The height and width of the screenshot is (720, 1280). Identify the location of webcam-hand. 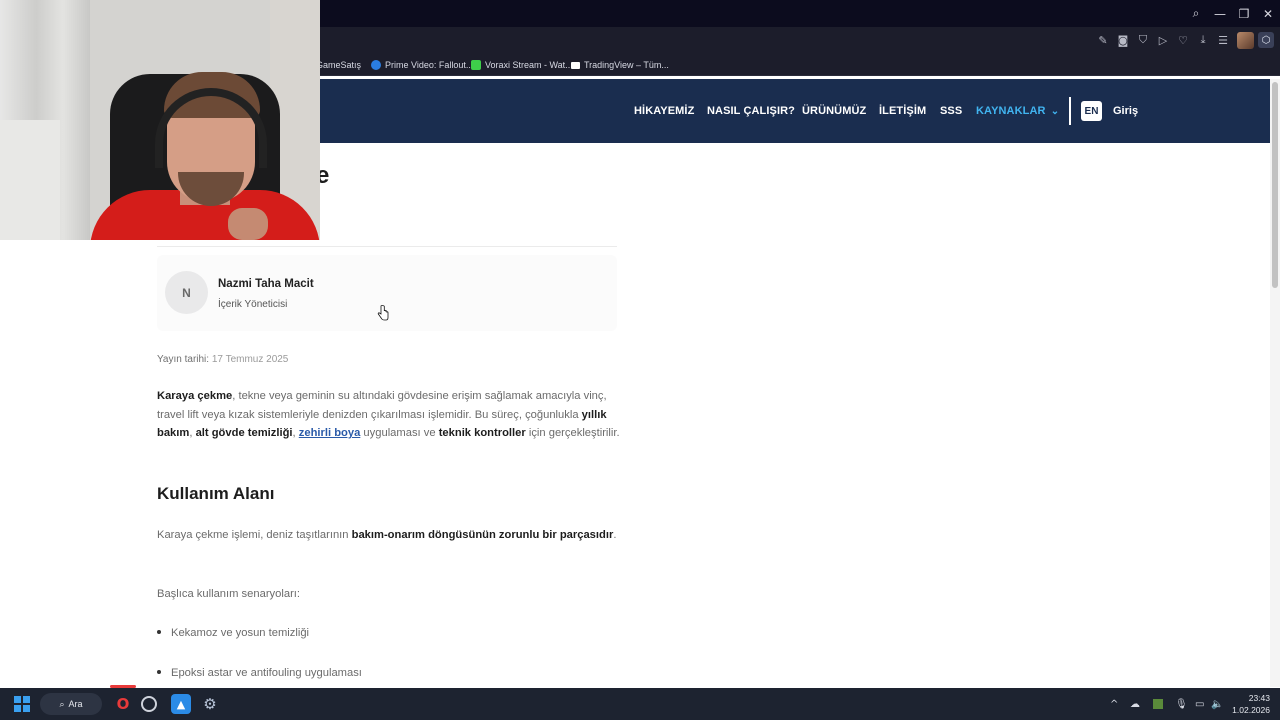
(248, 224).